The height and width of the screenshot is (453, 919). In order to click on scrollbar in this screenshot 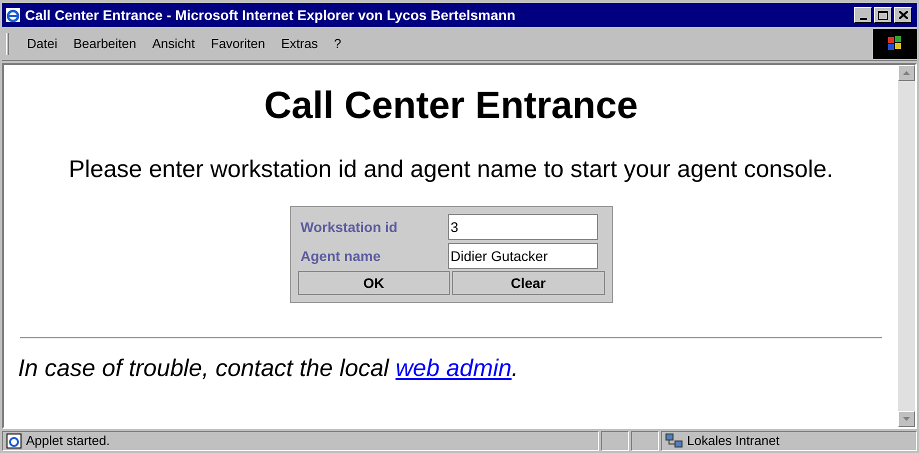, I will do `click(906, 246)`.